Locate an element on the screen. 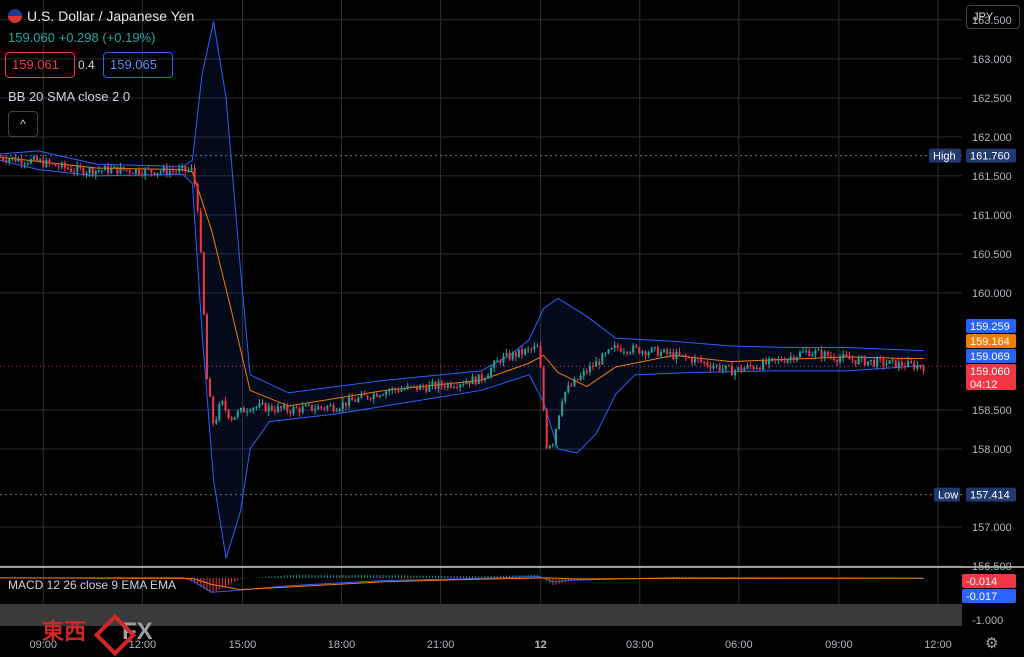  y-tick-label: 161.000 is located at coordinates (992, 216).